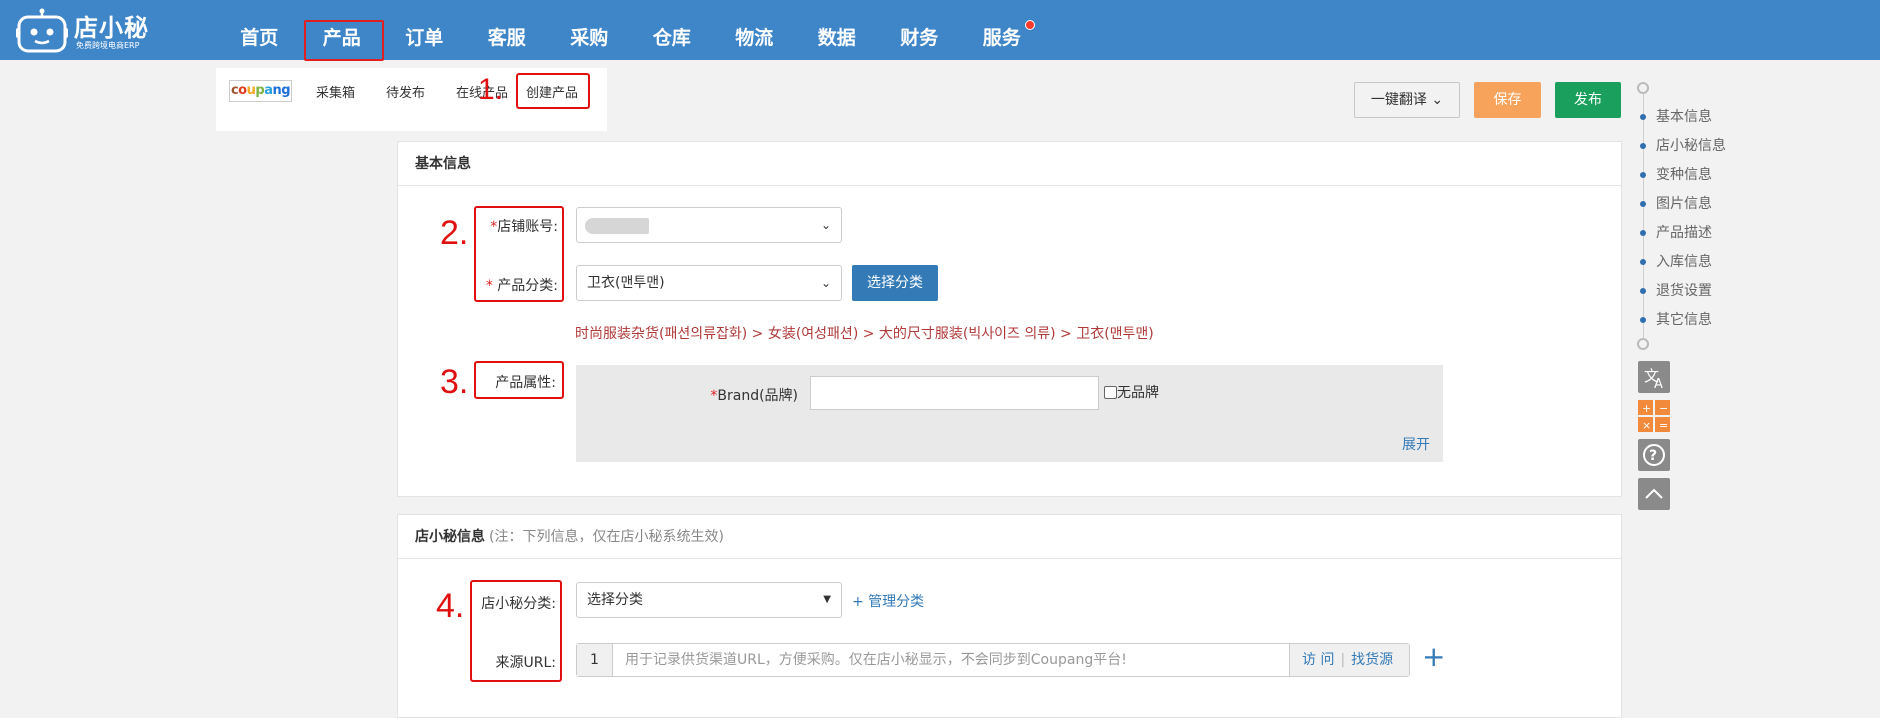 Image resolution: width=1880 pixels, height=718 pixels. I want to click on help-icon: ?, so click(1654, 455).